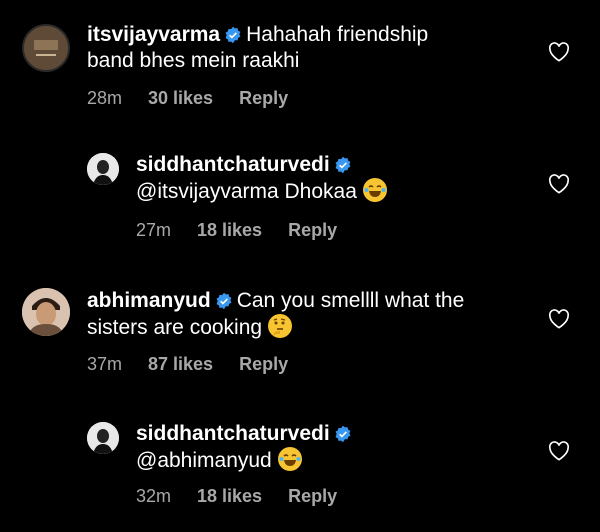 Image resolution: width=600 pixels, height=532 pixels. Describe the element at coordinates (261, 178) in the screenshot. I see `comment-text: siddhantchaturvedi @itsvijayvarma Dhokaa` at that location.